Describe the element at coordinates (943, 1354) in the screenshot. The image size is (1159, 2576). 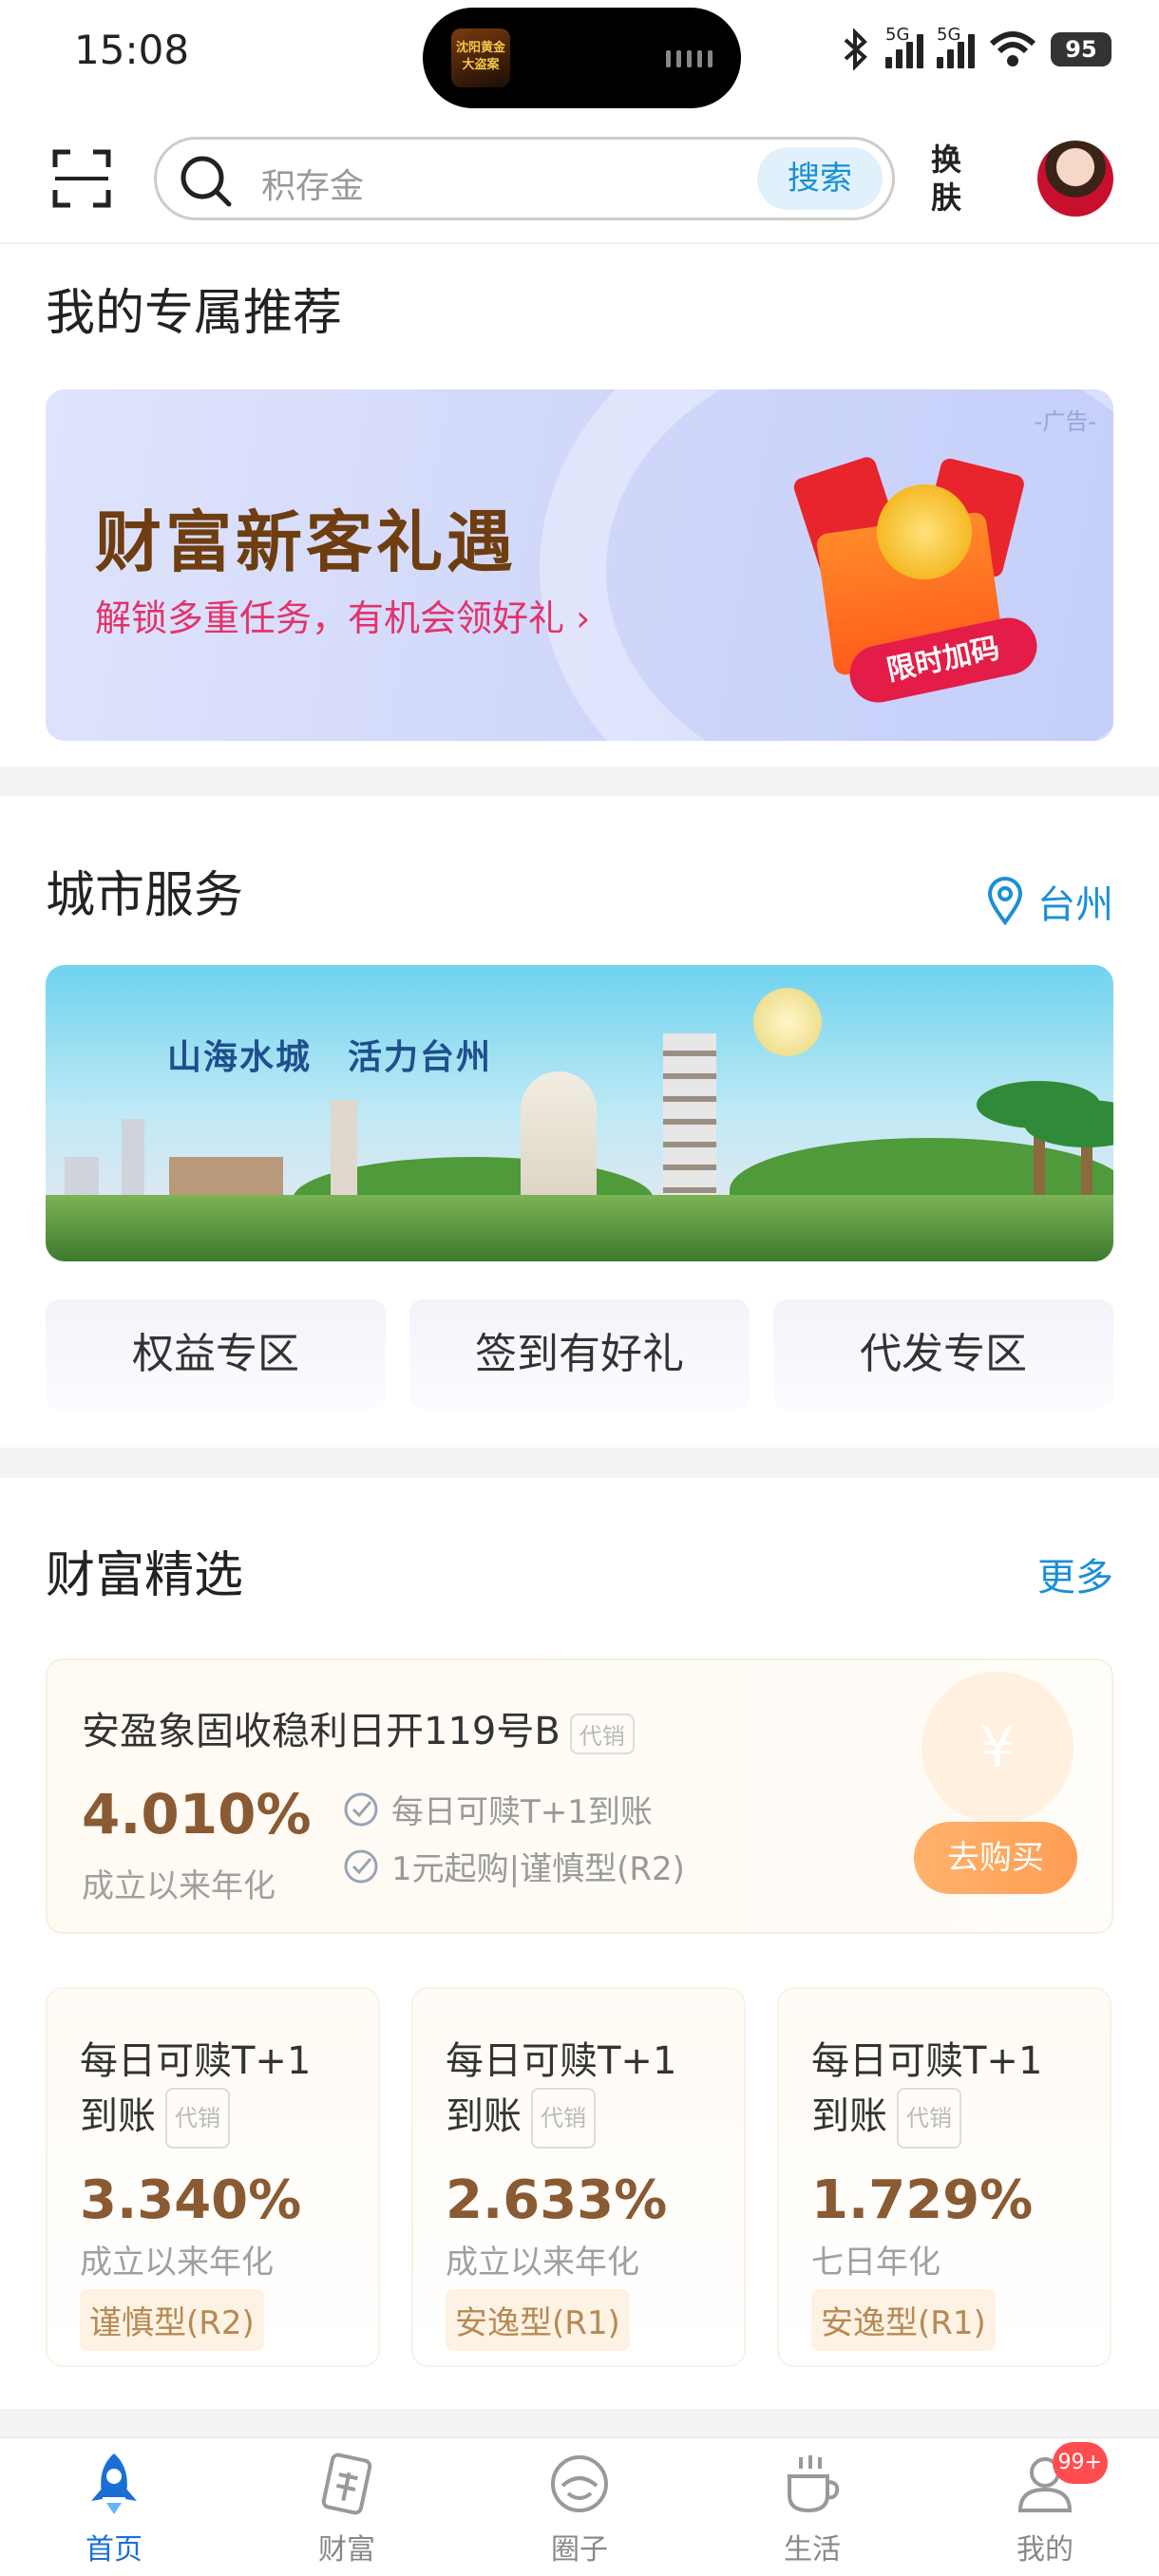
I see `service-payroll-button: 代发专区` at that location.